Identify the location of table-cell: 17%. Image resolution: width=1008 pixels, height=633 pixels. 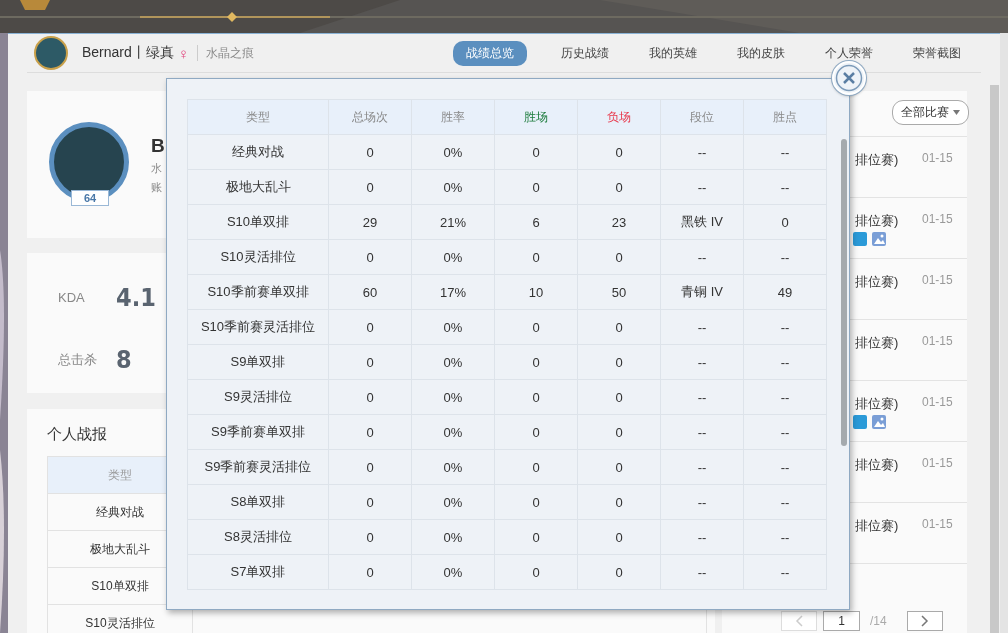
(453, 292).